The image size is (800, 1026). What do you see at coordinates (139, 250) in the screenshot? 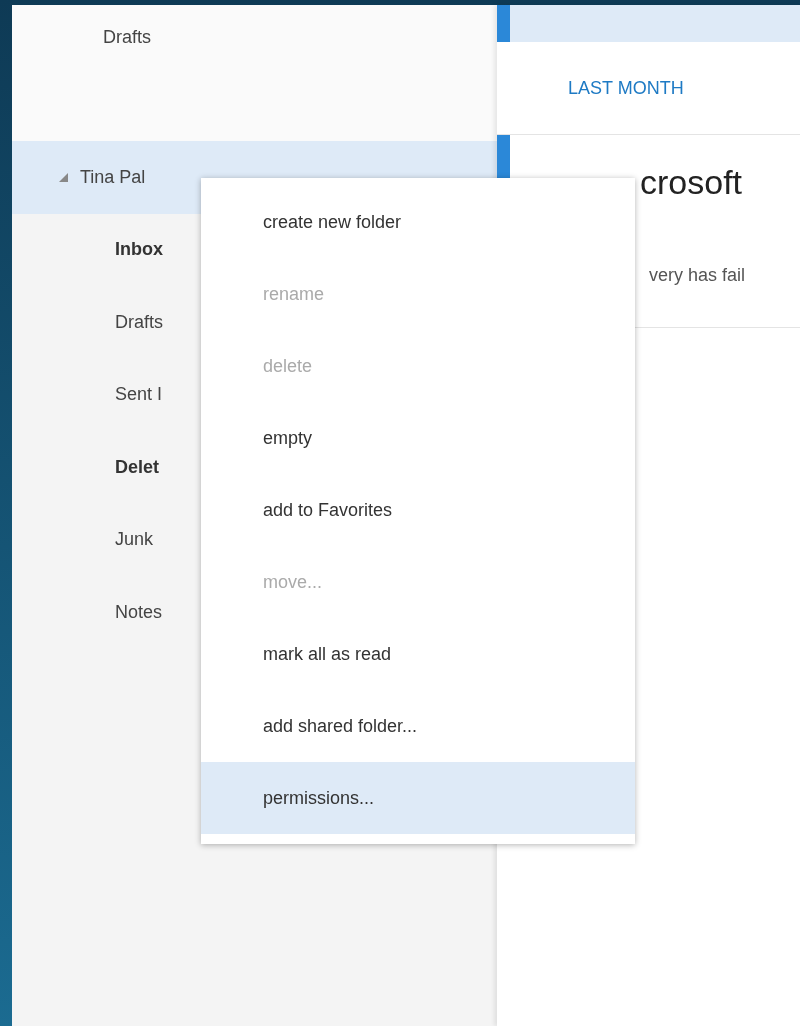
I see `folder-item: Inbox` at bounding box center [139, 250].